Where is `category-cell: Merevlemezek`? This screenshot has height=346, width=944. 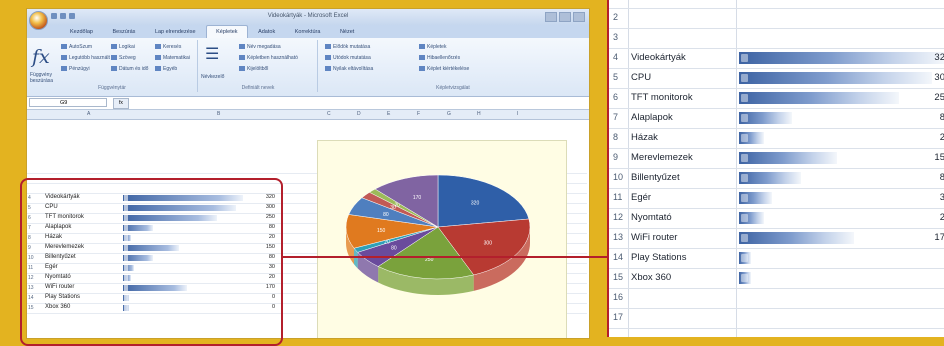
category-cell: Merevlemezek is located at coordinates (662, 157).